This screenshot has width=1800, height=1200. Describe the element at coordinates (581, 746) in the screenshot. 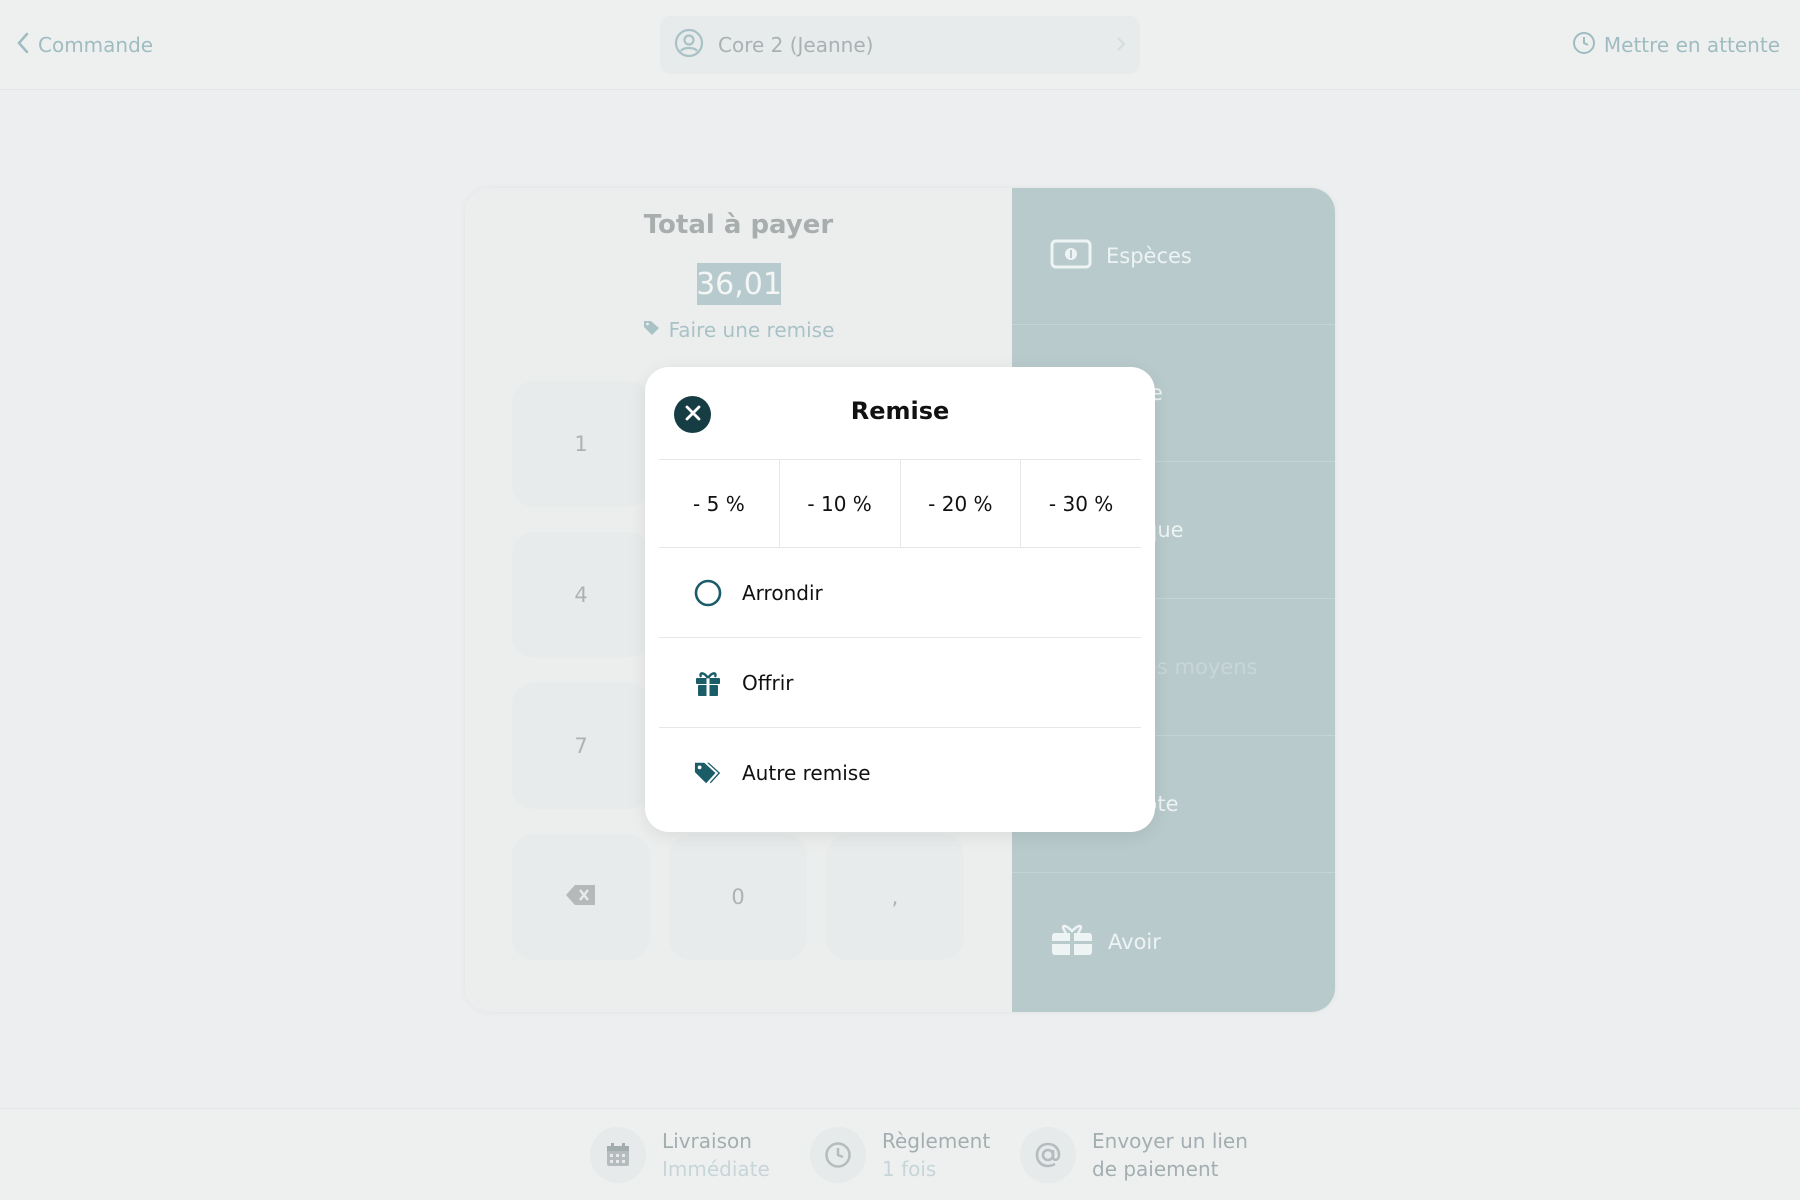

I see `key-7: 7` at that location.